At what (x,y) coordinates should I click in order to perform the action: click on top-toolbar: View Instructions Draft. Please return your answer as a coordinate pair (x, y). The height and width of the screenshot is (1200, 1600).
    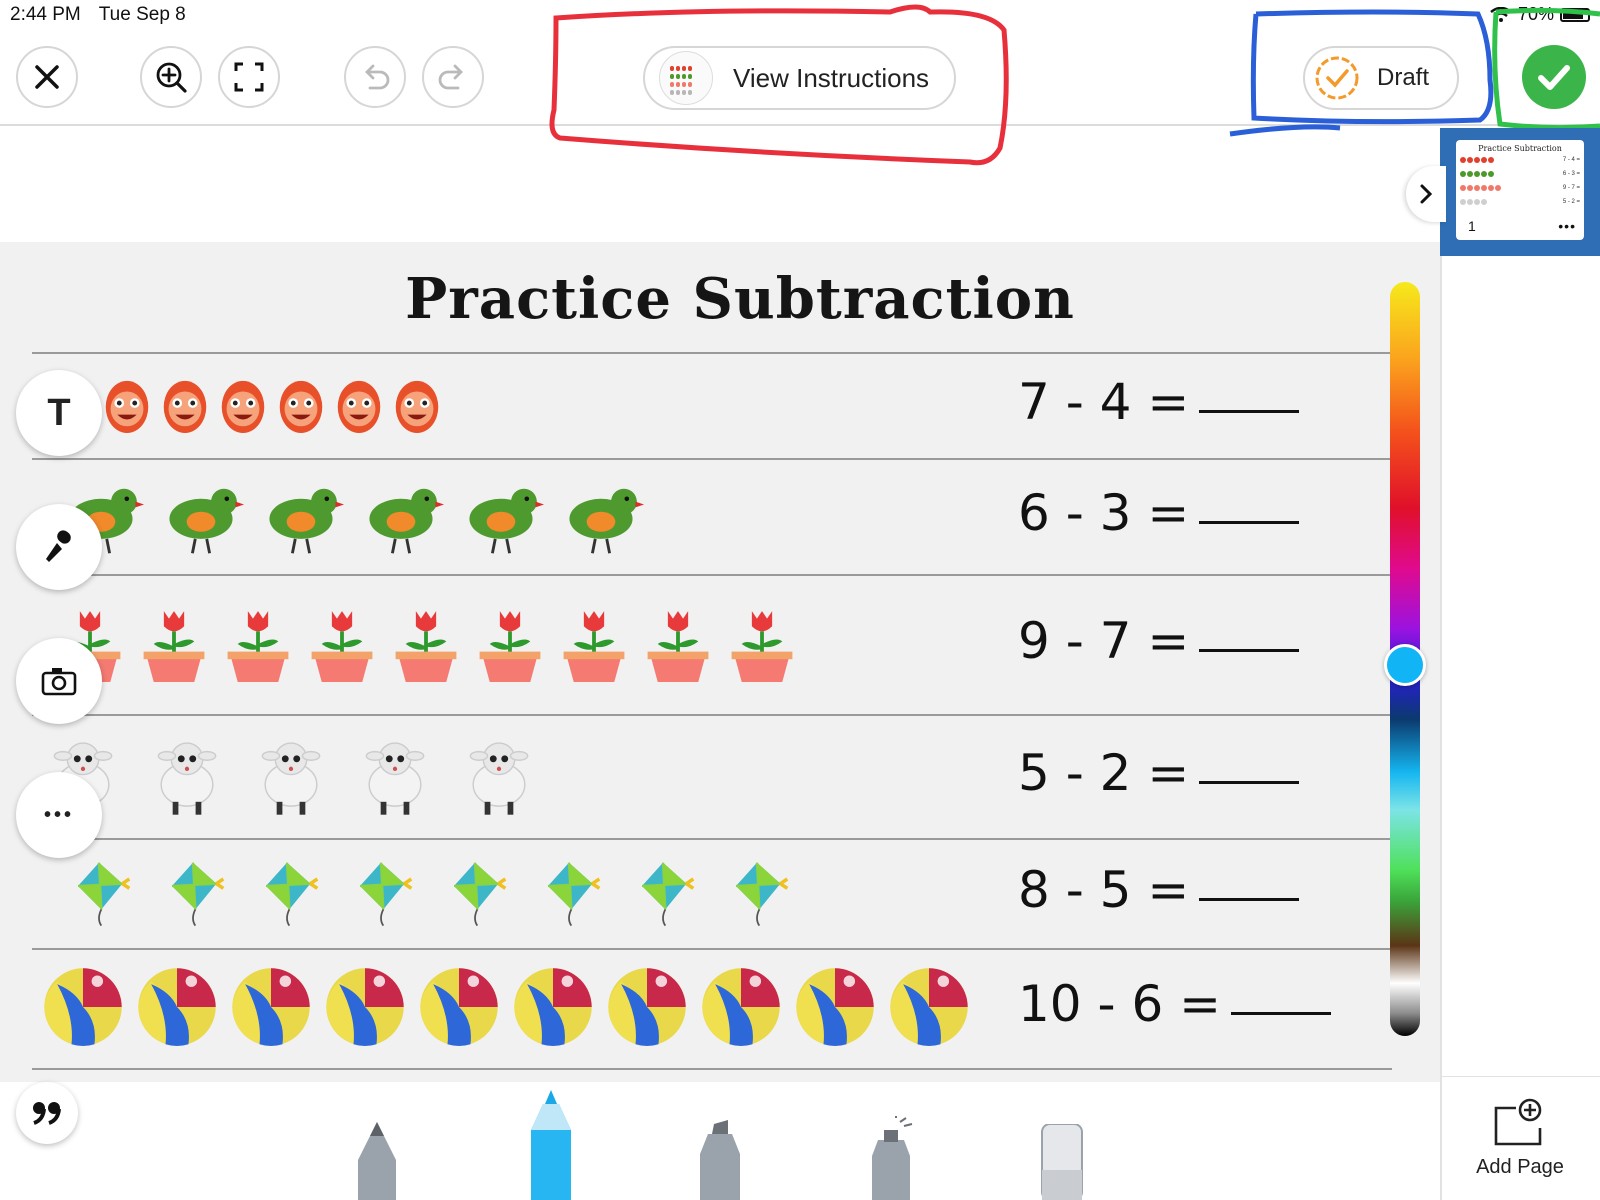
    Looking at the image, I should click on (800, 78).